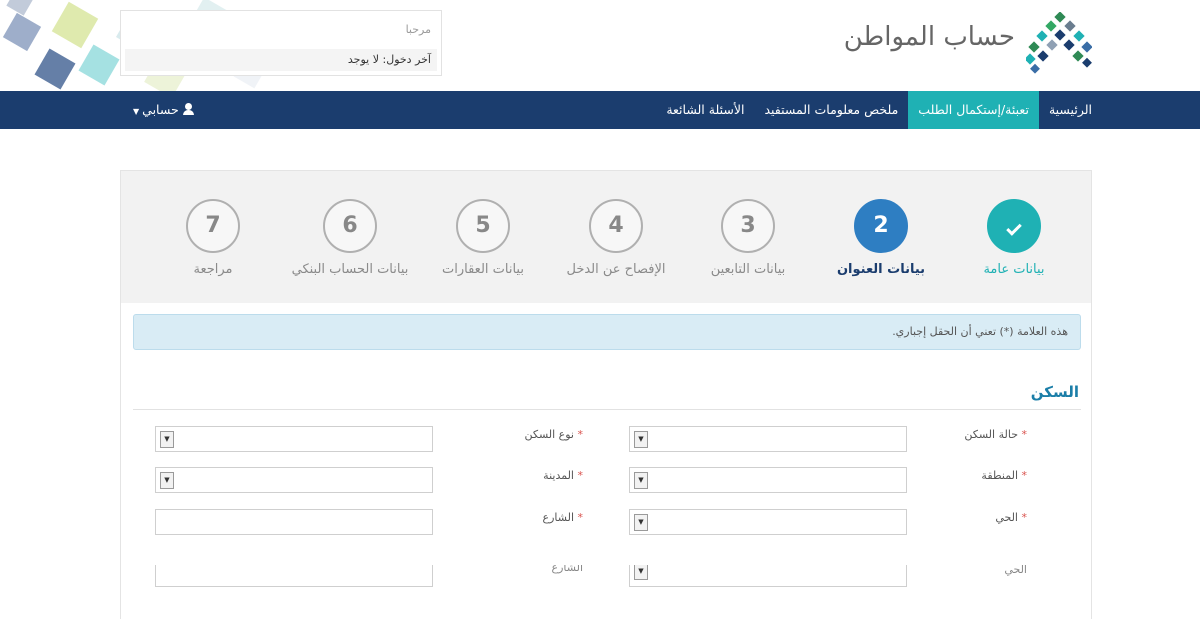  What do you see at coordinates (188, 109) in the screenshot?
I see `user-icon` at bounding box center [188, 109].